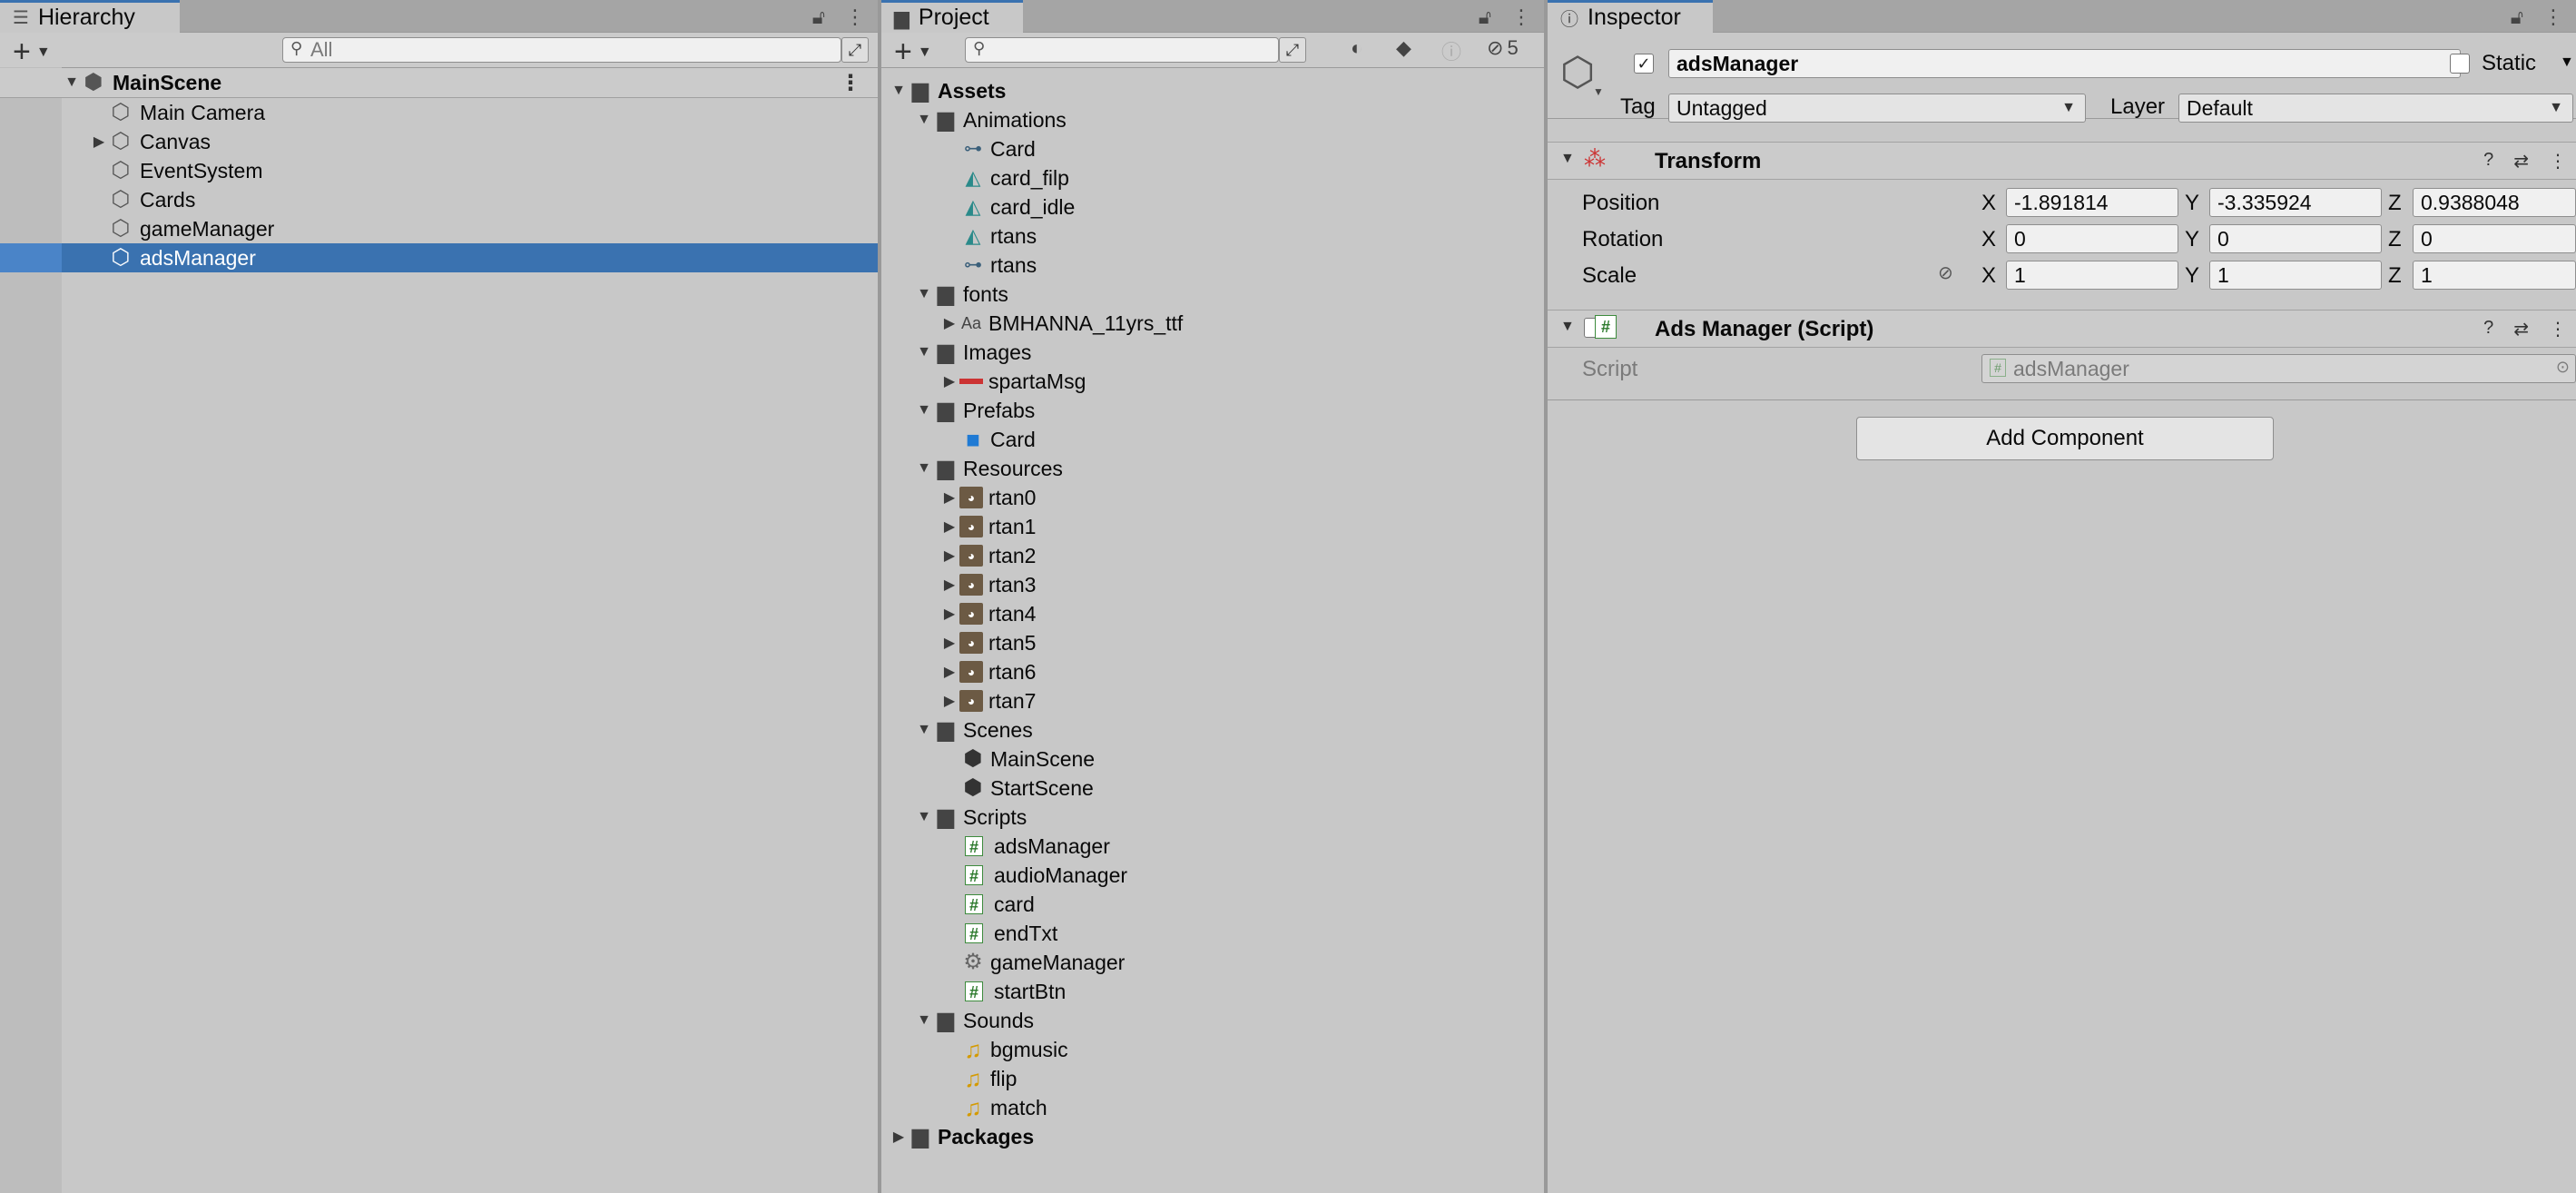  What do you see at coordinates (1212, 1078) in the screenshot?
I see `tree-asset: ♫ flip` at bounding box center [1212, 1078].